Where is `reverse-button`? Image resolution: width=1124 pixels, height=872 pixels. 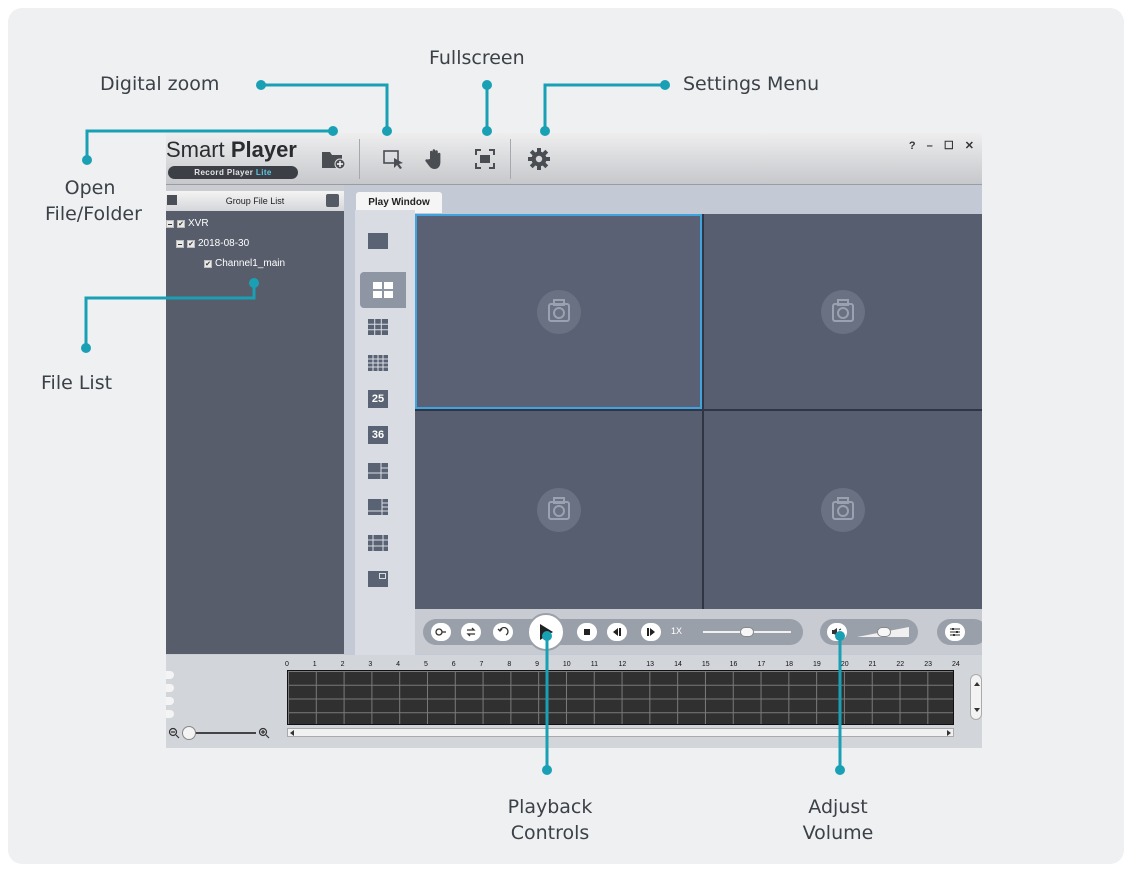 reverse-button is located at coordinates (503, 632).